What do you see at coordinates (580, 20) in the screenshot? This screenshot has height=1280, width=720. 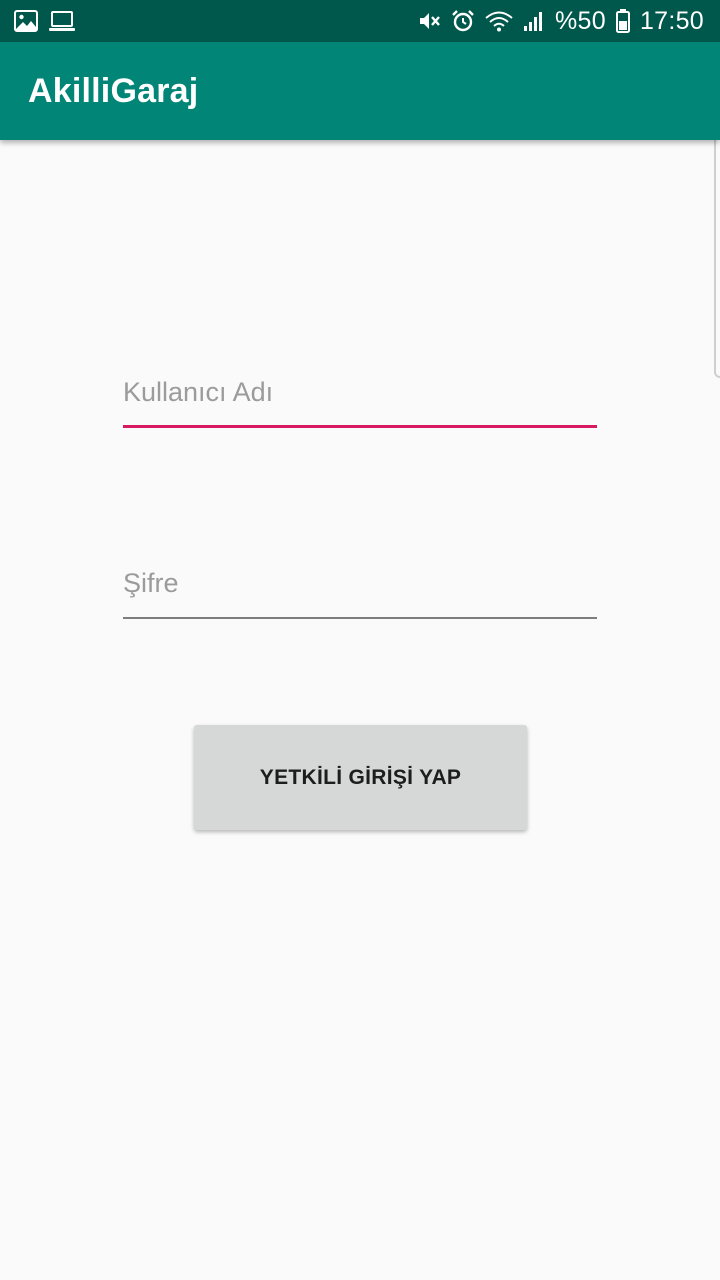 I see `battery-percentage: %50` at bounding box center [580, 20].